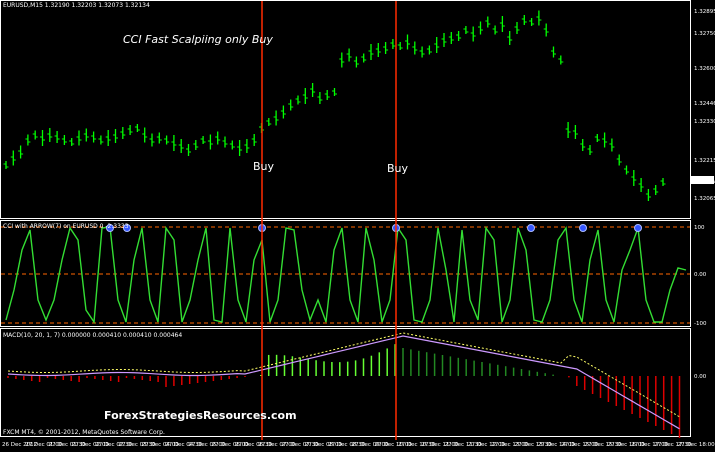 The height and width of the screenshot is (452, 715). What do you see at coordinates (704, 161) in the screenshot?
I see `price-tick-label: 1.32215` at bounding box center [704, 161].